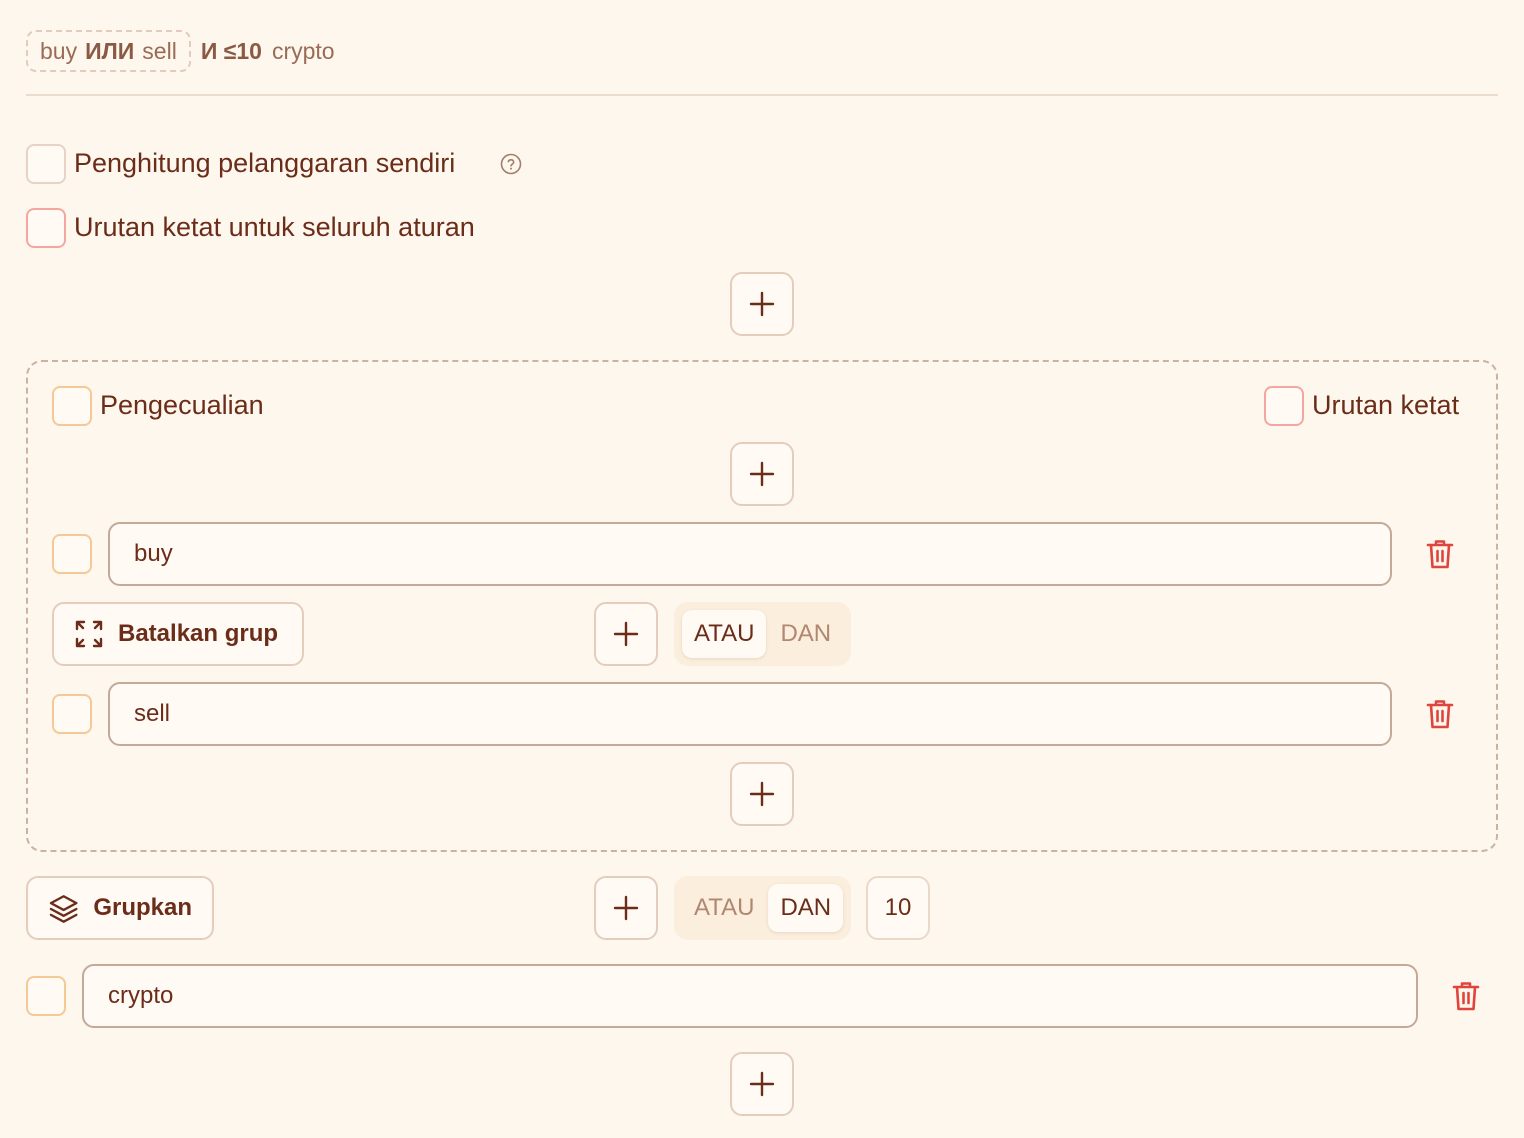 The image size is (1524, 1138). What do you see at coordinates (750, 996) in the screenshot?
I see `term-input: crypto` at bounding box center [750, 996].